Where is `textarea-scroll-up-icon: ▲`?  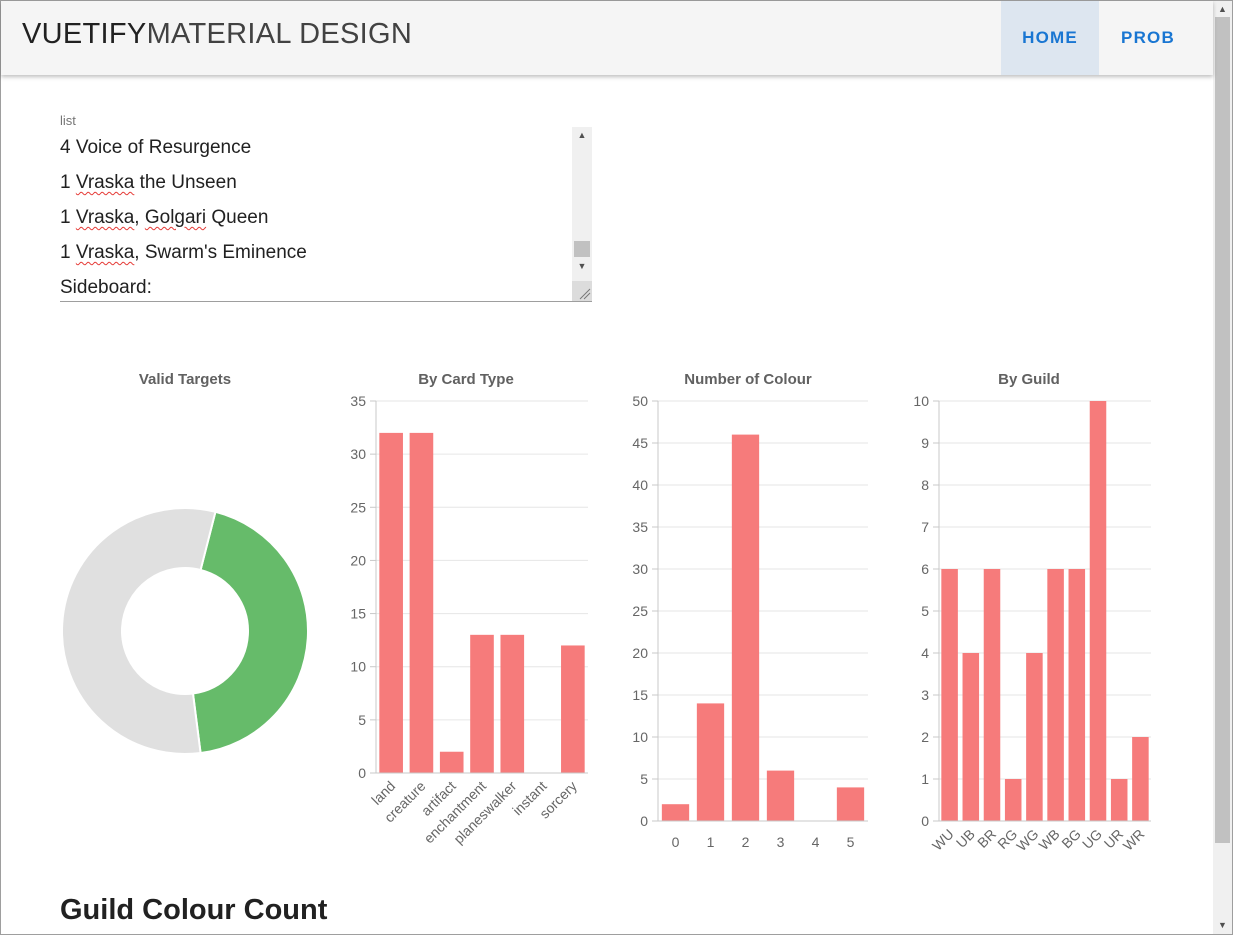 textarea-scroll-up-icon: ▲ is located at coordinates (582, 135).